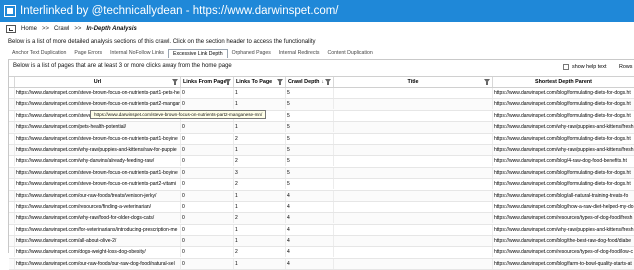  I want to click on show-help-text-checkbox, so click(566, 67).